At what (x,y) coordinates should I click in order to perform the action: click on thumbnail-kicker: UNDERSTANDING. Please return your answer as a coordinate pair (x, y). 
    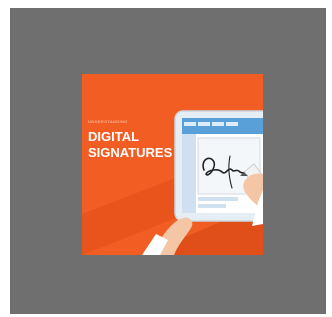
    Looking at the image, I should click on (108, 121).